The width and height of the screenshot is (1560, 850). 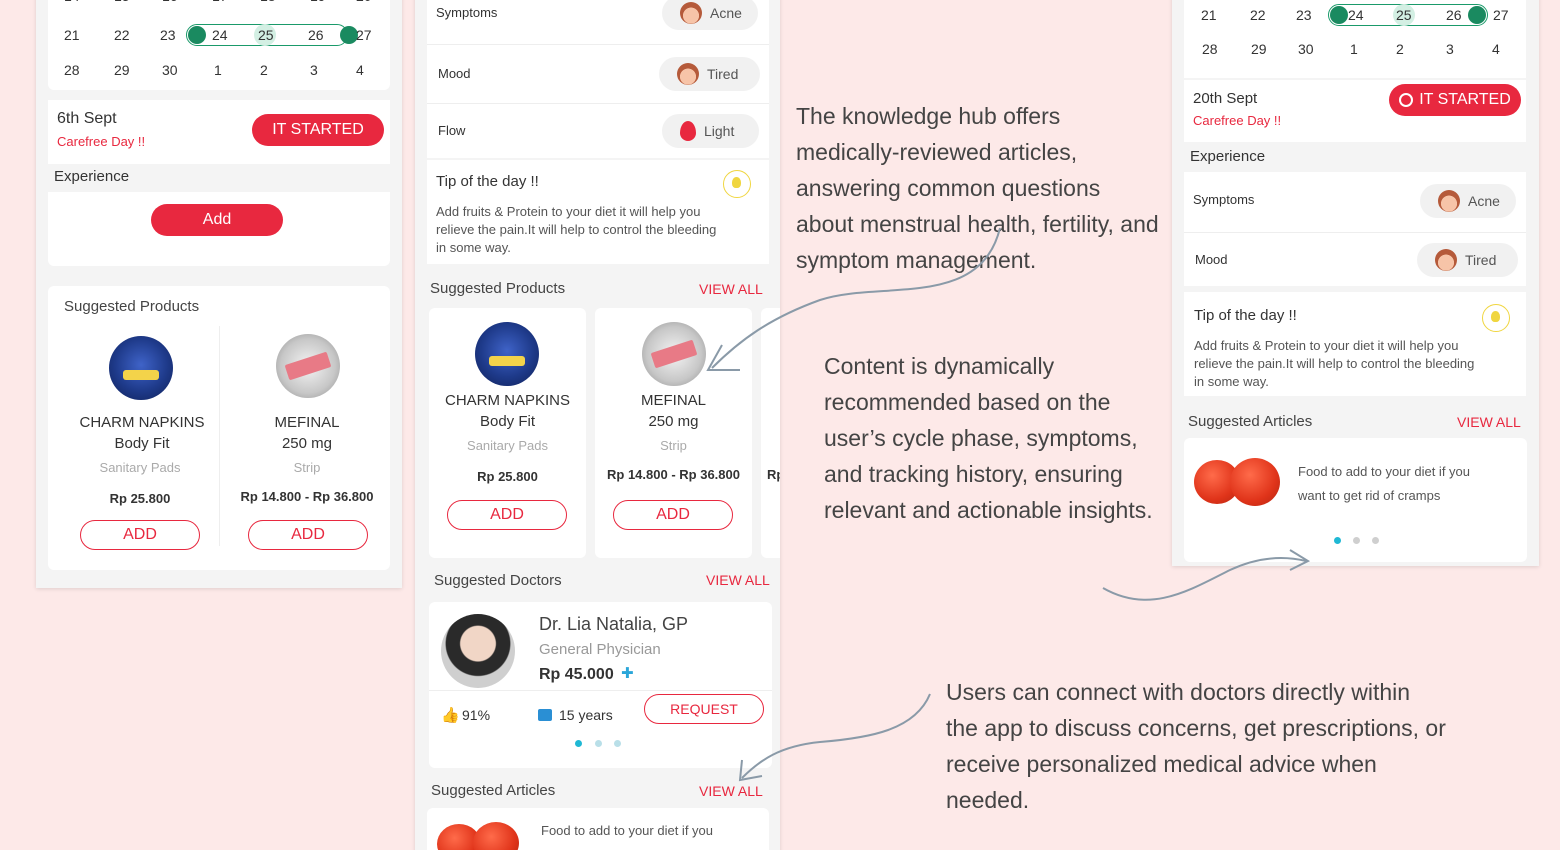 I want to click on tip-line: in some way., so click(x=473, y=247).